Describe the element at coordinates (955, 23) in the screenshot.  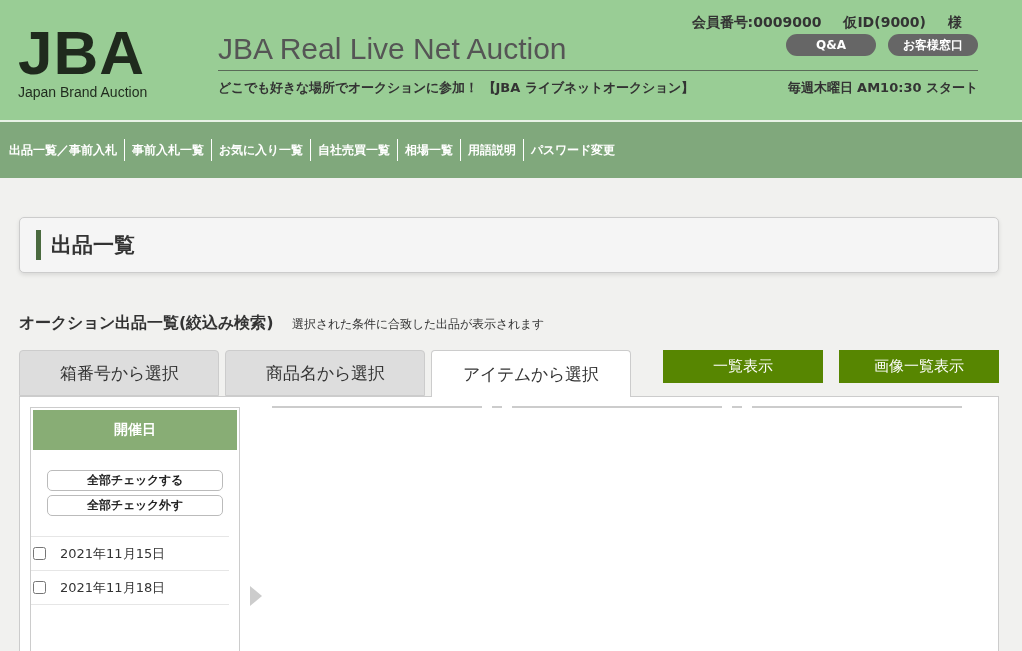
I see `honorific: 様` at that location.